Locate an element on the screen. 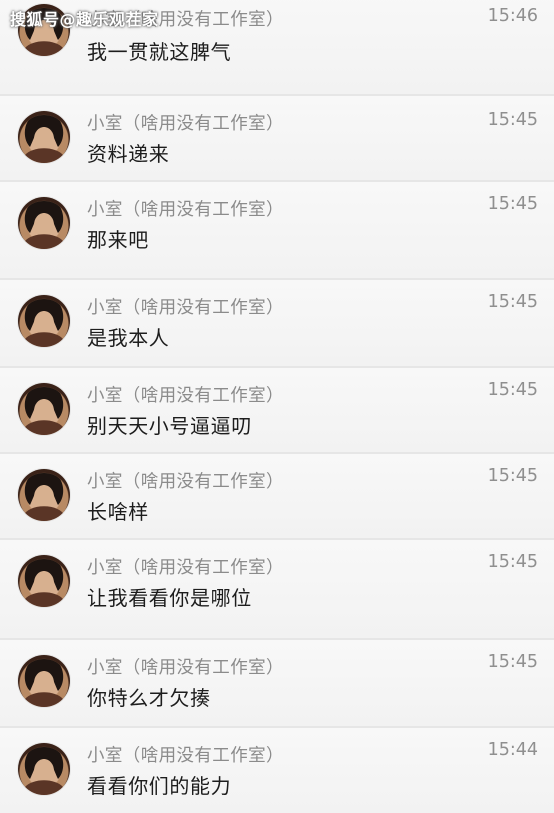 The height and width of the screenshot is (813, 554). message-time: 15:46 is located at coordinates (512, 16).